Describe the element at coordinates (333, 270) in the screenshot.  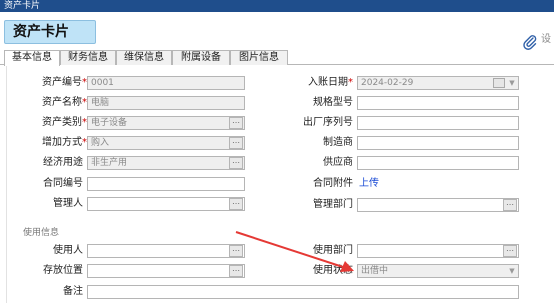
I see `use-status-label: 使用状态` at that location.